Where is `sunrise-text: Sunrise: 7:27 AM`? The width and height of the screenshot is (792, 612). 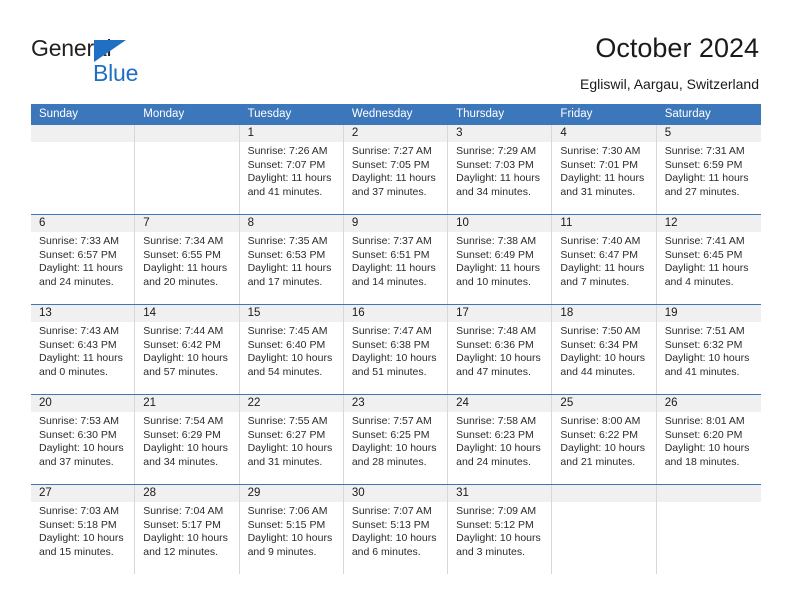 sunrise-text: Sunrise: 7:27 AM is located at coordinates (391, 151).